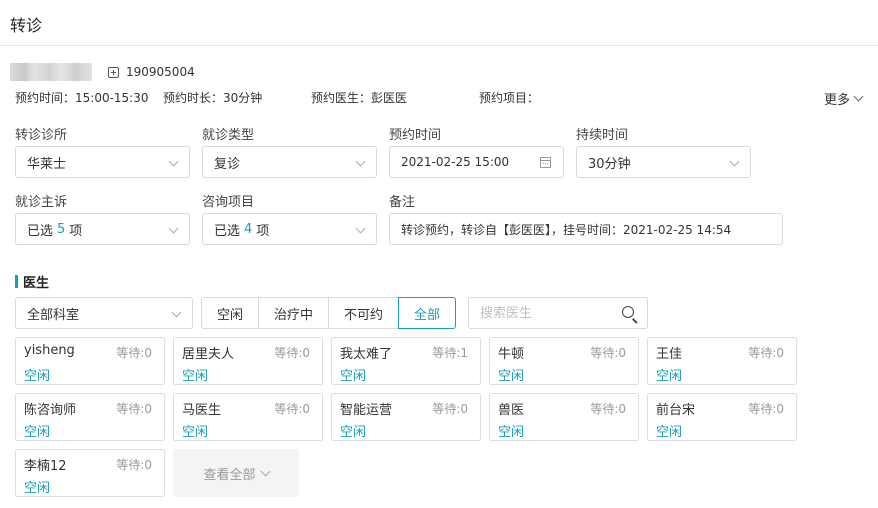 Image resolution: width=878 pixels, height=508 pixels. What do you see at coordinates (227, 164) in the screenshot?
I see `visit-type-value: 复诊` at bounding box center [227, 164].